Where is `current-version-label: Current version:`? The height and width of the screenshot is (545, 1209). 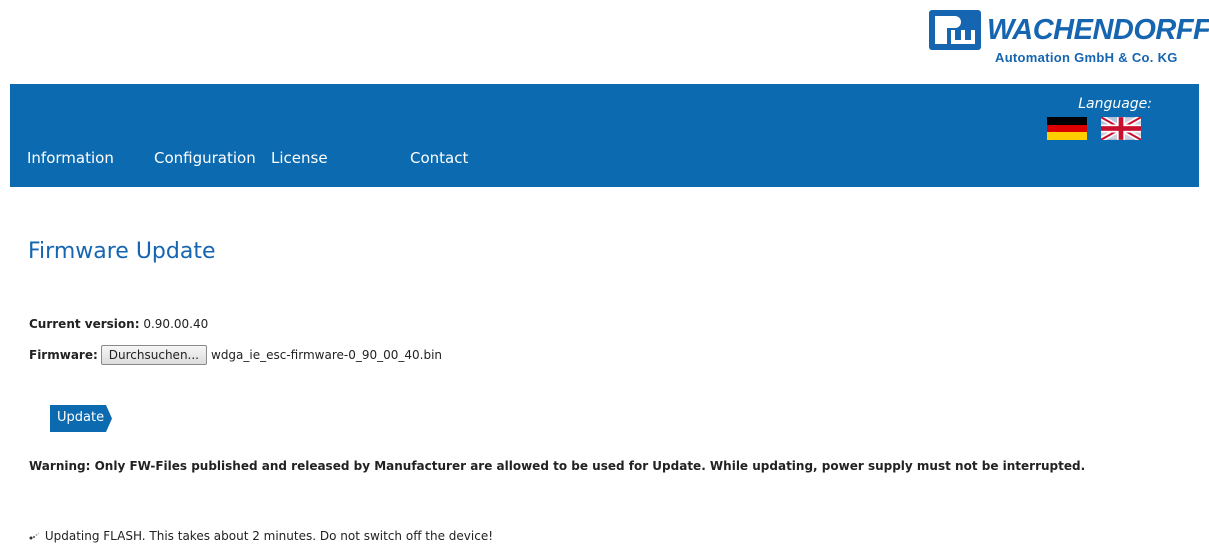 current-version-label: Current version: is located at coordinates (84, 324).